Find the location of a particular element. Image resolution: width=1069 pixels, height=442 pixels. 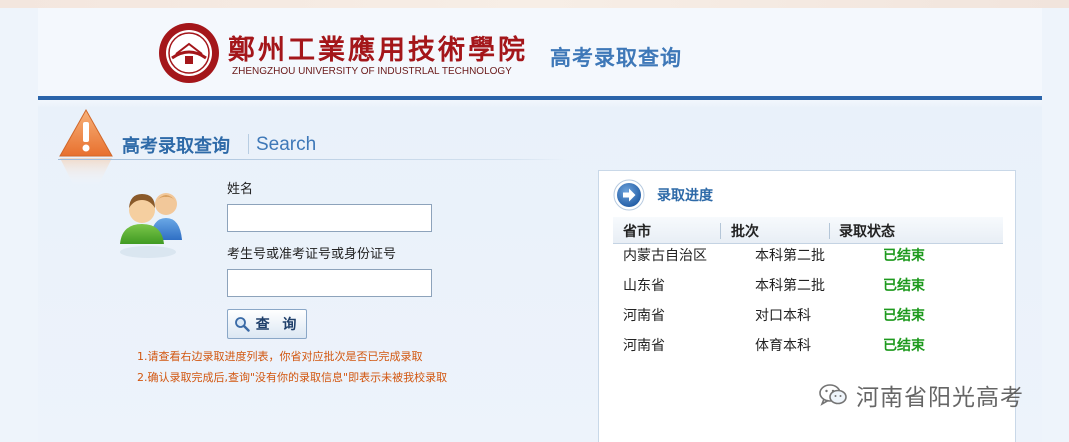

note-1: 1.请查看右边录取进度列表，你省对应批次是否已完成录取 is located at coordinates (280, 356).